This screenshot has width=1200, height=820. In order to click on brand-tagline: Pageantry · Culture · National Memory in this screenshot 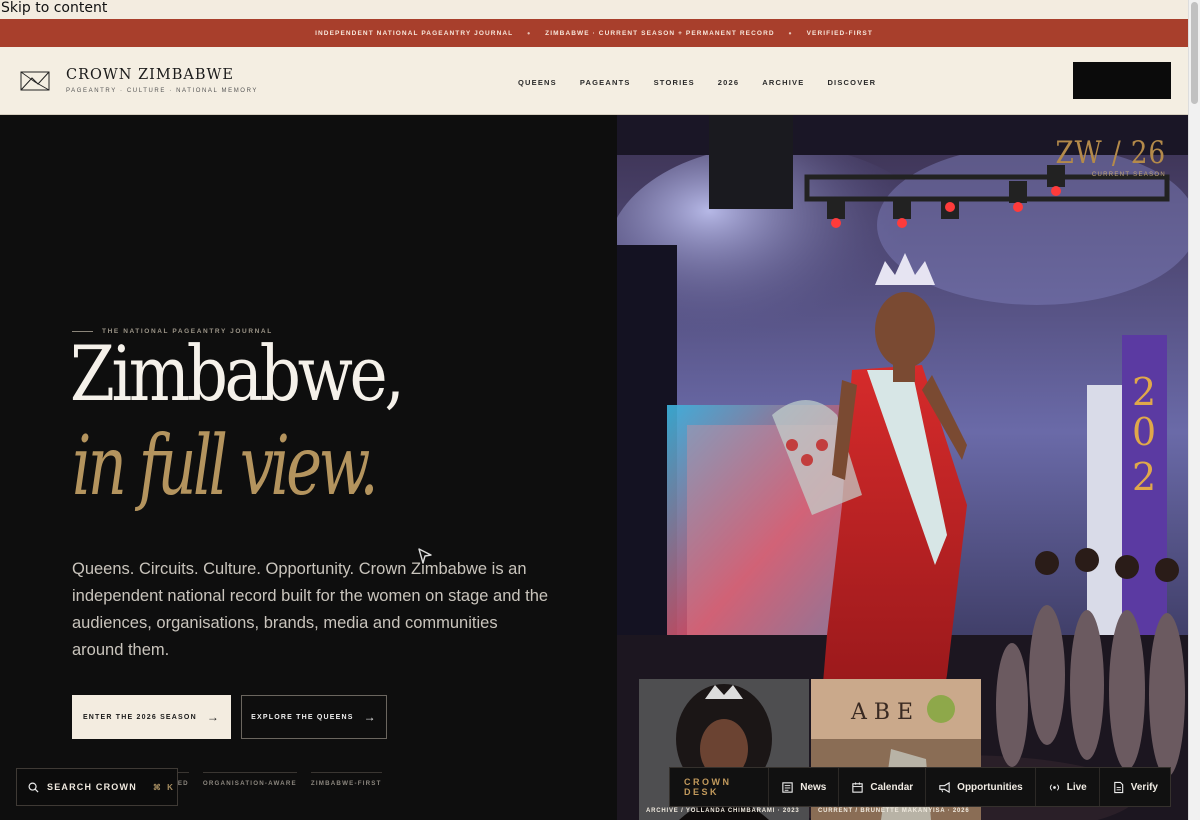, I will do `click(162, 91)`.